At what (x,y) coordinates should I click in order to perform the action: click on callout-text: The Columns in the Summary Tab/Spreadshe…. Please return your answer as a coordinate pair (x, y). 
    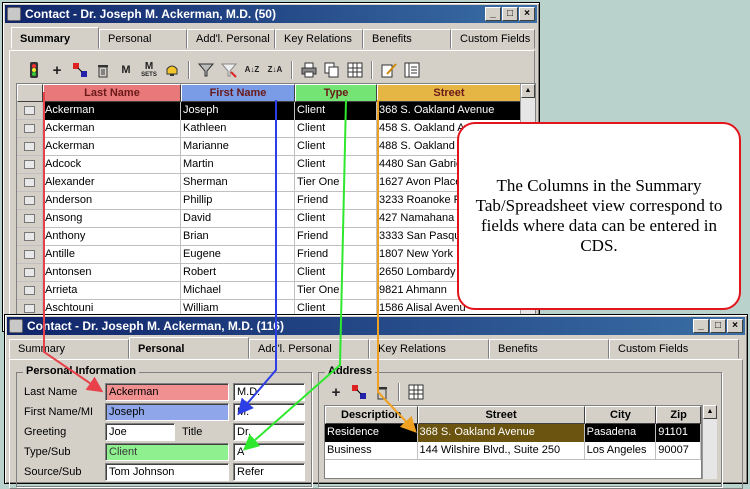
    Looking at the image, I should click on (599, 215).